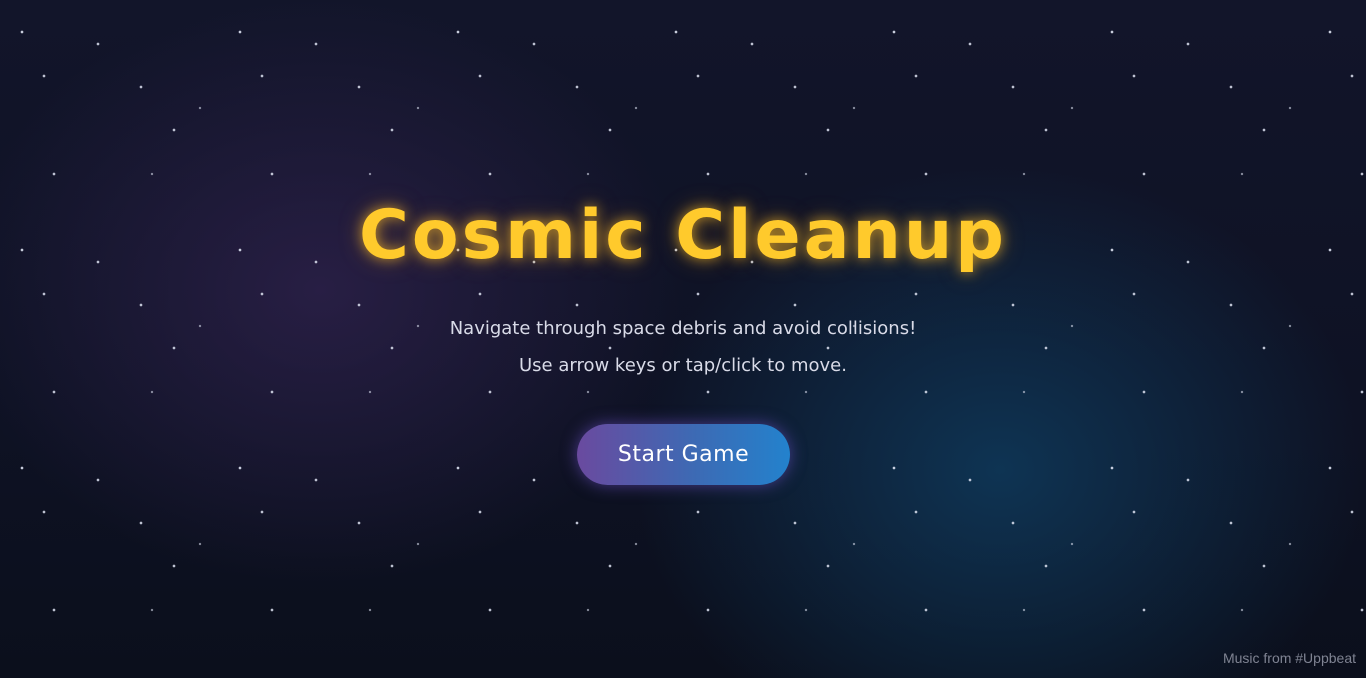  Describe the element at coordinates (683, 454) in the screenshot. I see `start-game-button: Start Game` at that location.